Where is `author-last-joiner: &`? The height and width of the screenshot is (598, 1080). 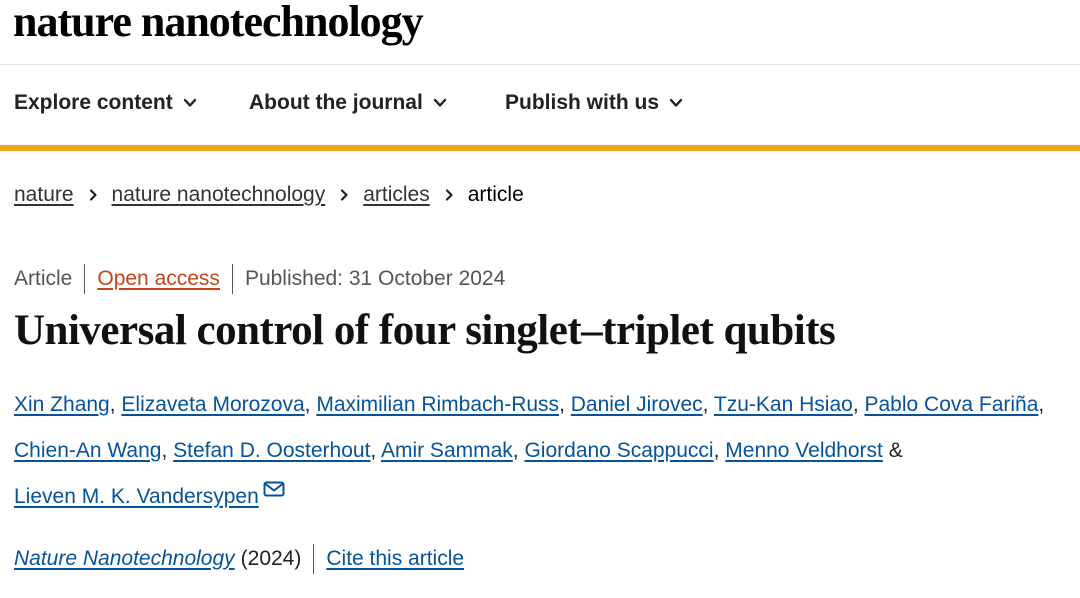 author-last-joiner: & is located at coordinates (895, 450).